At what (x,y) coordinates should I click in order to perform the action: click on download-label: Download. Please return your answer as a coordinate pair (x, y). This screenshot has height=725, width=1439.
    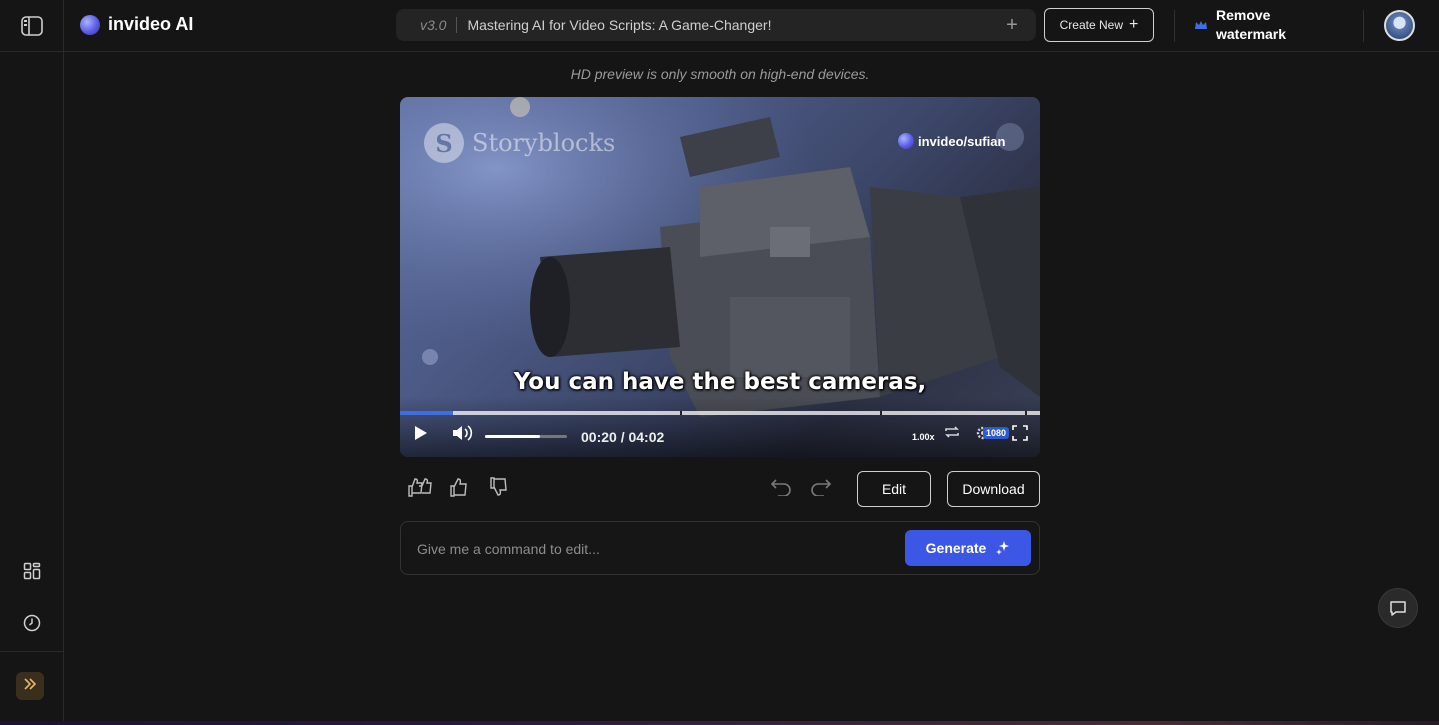
    Looking at the image, I should click on (993, 489).